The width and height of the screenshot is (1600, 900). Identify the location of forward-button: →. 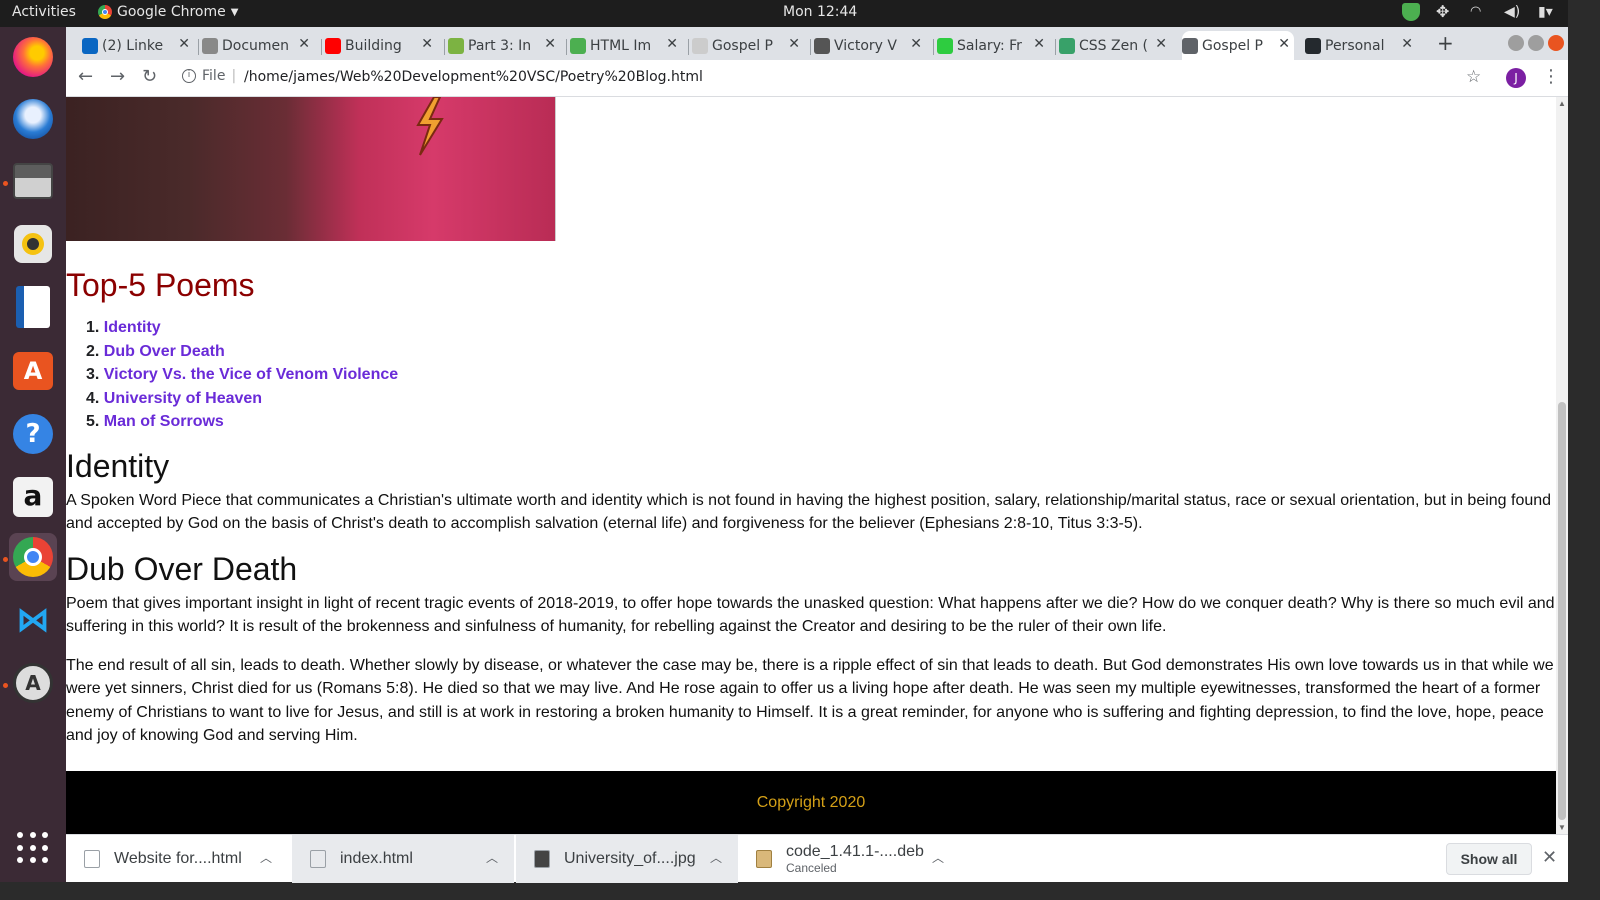
(117, 76).